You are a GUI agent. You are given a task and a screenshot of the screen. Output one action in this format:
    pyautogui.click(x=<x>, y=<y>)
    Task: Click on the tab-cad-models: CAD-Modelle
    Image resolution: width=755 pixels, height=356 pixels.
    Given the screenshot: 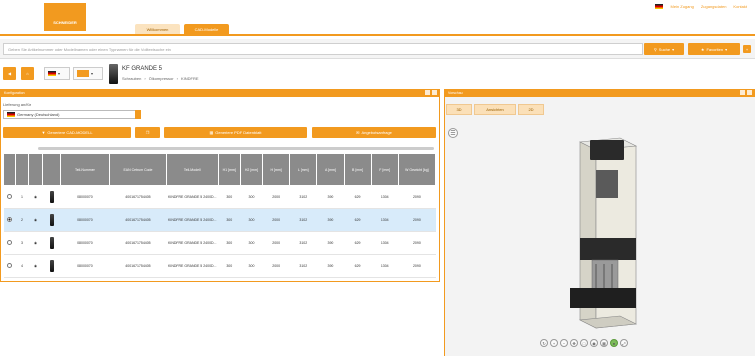 What is the action you would take?
    pyautogui.click(x=206, y=29)
    